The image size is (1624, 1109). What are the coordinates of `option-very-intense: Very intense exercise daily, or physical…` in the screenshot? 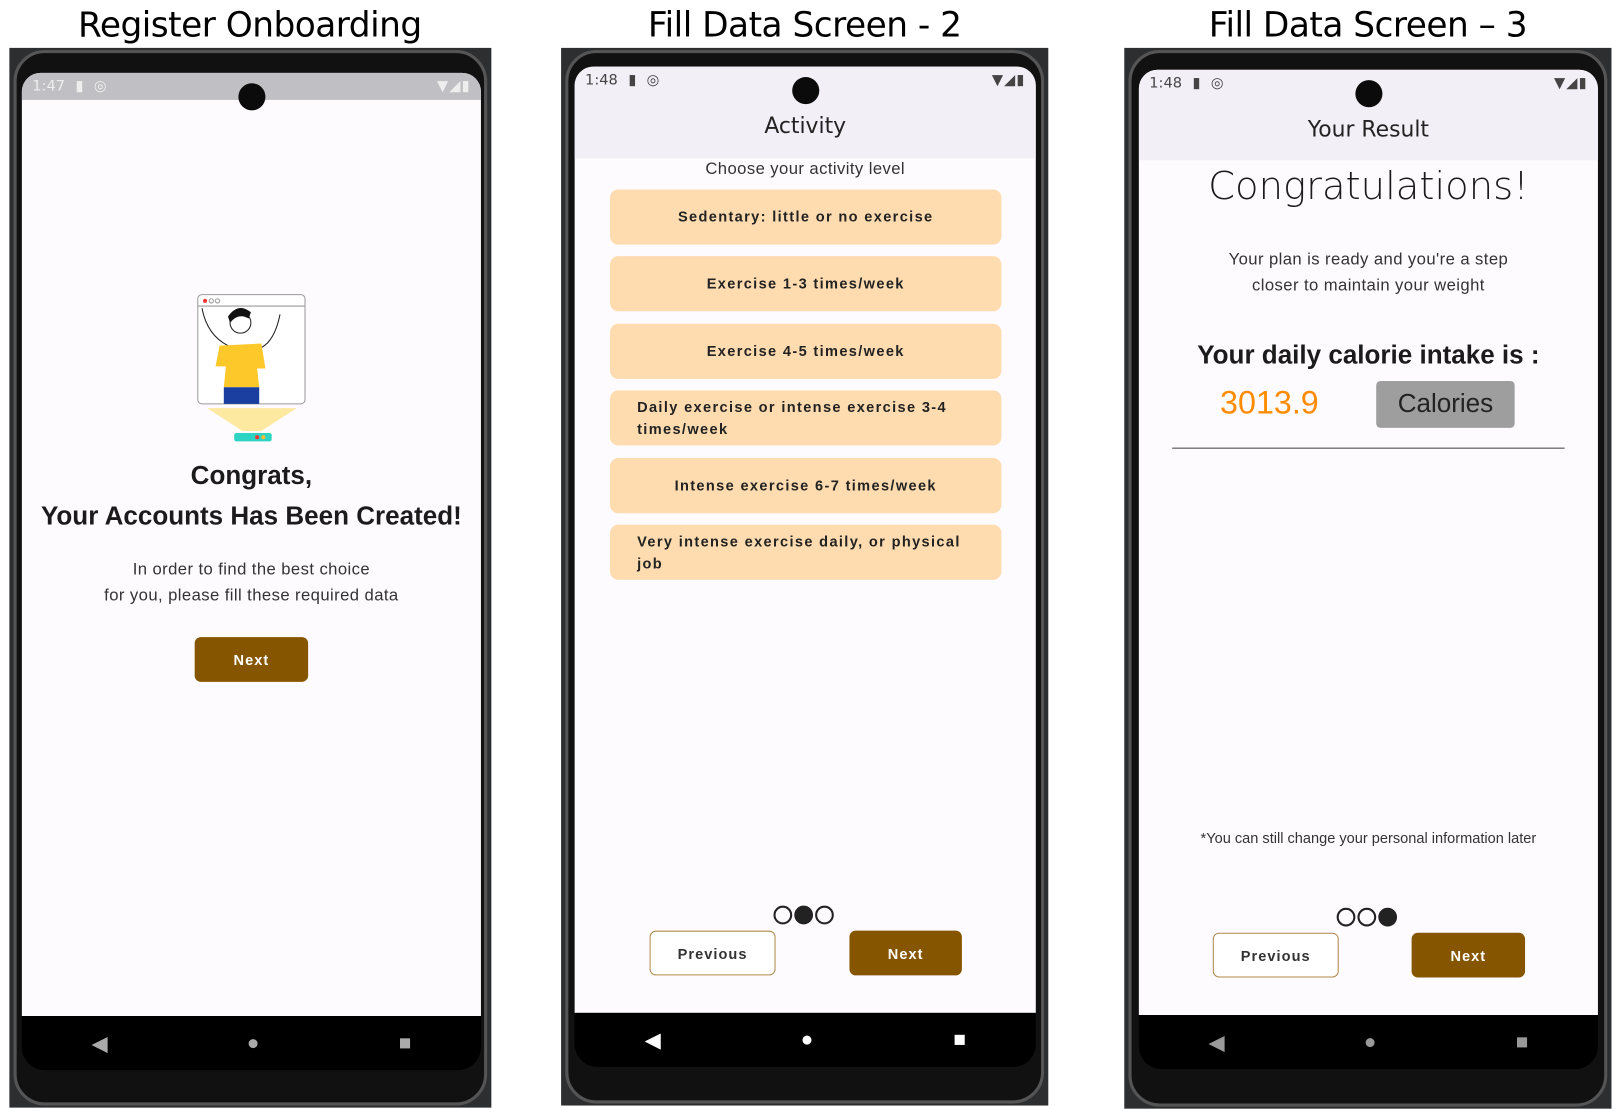 It's located at (806, 552).